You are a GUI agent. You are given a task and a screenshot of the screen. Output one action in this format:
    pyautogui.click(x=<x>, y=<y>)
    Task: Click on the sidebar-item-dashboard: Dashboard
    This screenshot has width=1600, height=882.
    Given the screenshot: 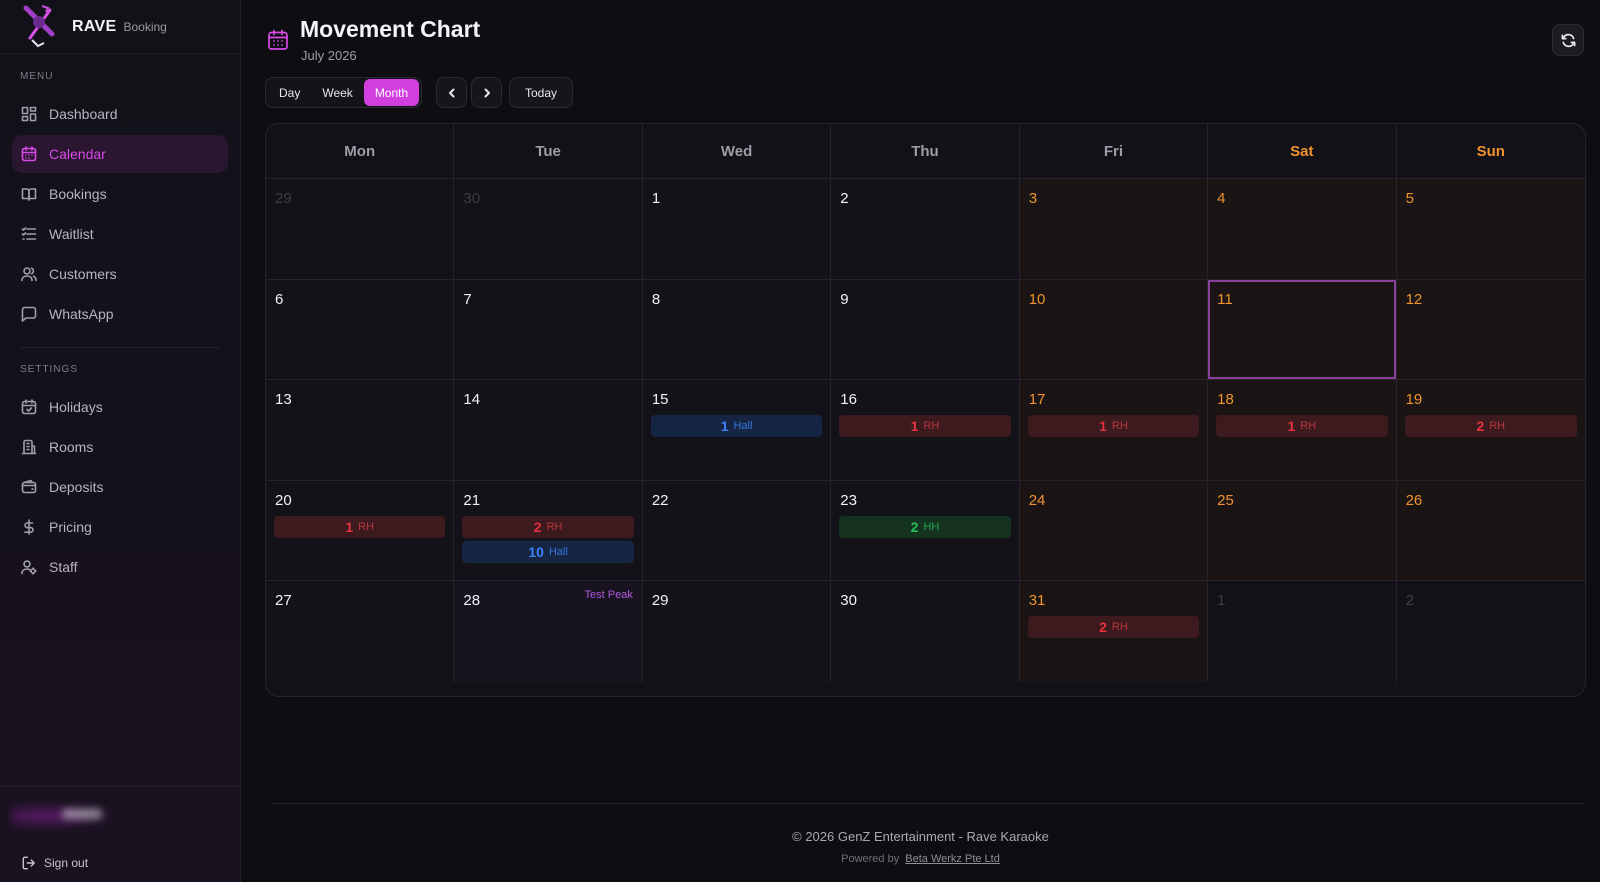 What is the action you would take?
    pyautogui.click(x=120, y=114)
    